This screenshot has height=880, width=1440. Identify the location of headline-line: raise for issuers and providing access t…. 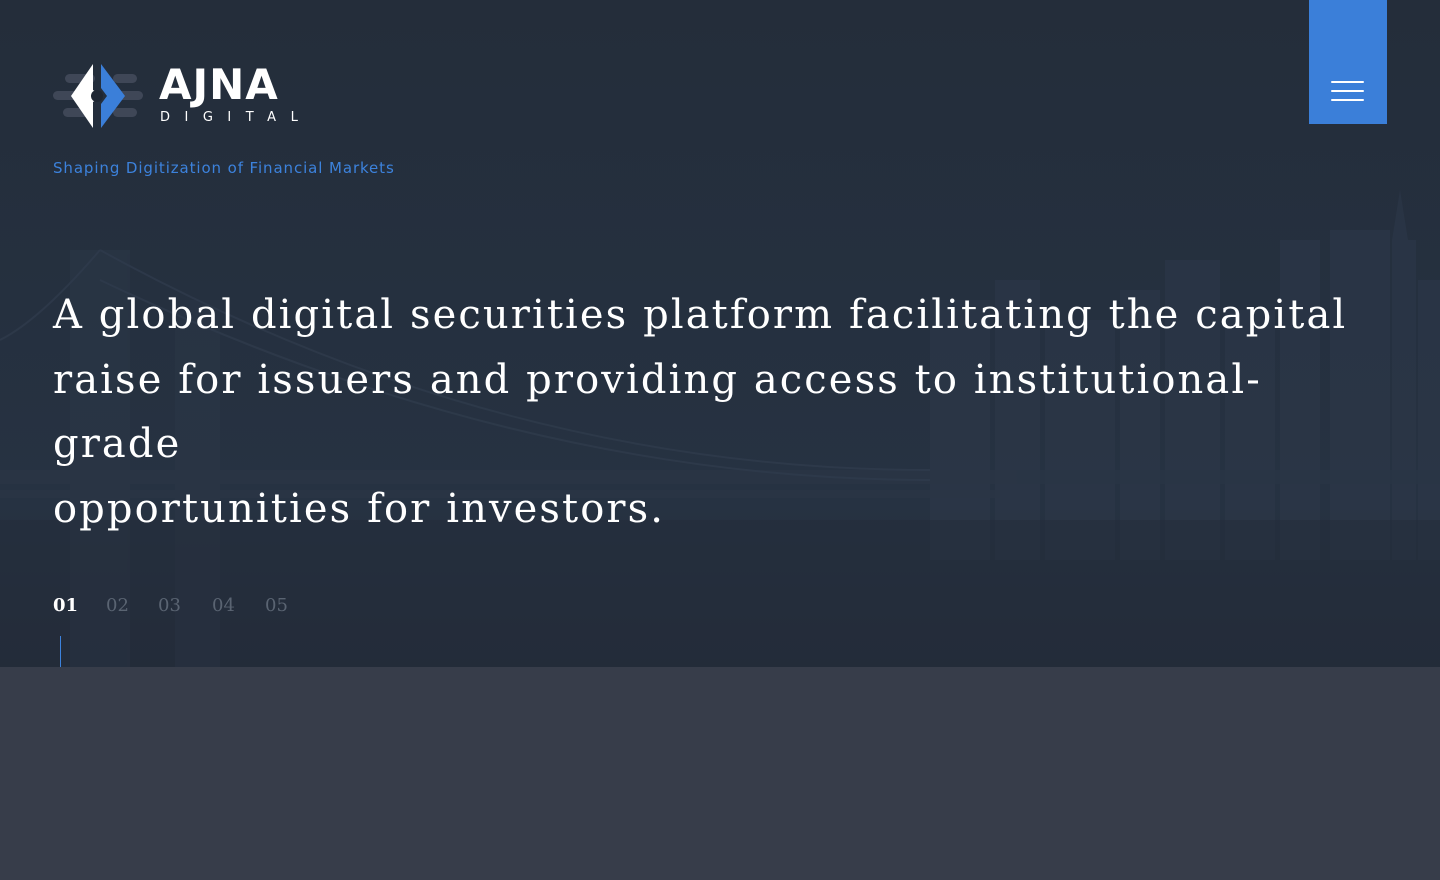
(657, 412).